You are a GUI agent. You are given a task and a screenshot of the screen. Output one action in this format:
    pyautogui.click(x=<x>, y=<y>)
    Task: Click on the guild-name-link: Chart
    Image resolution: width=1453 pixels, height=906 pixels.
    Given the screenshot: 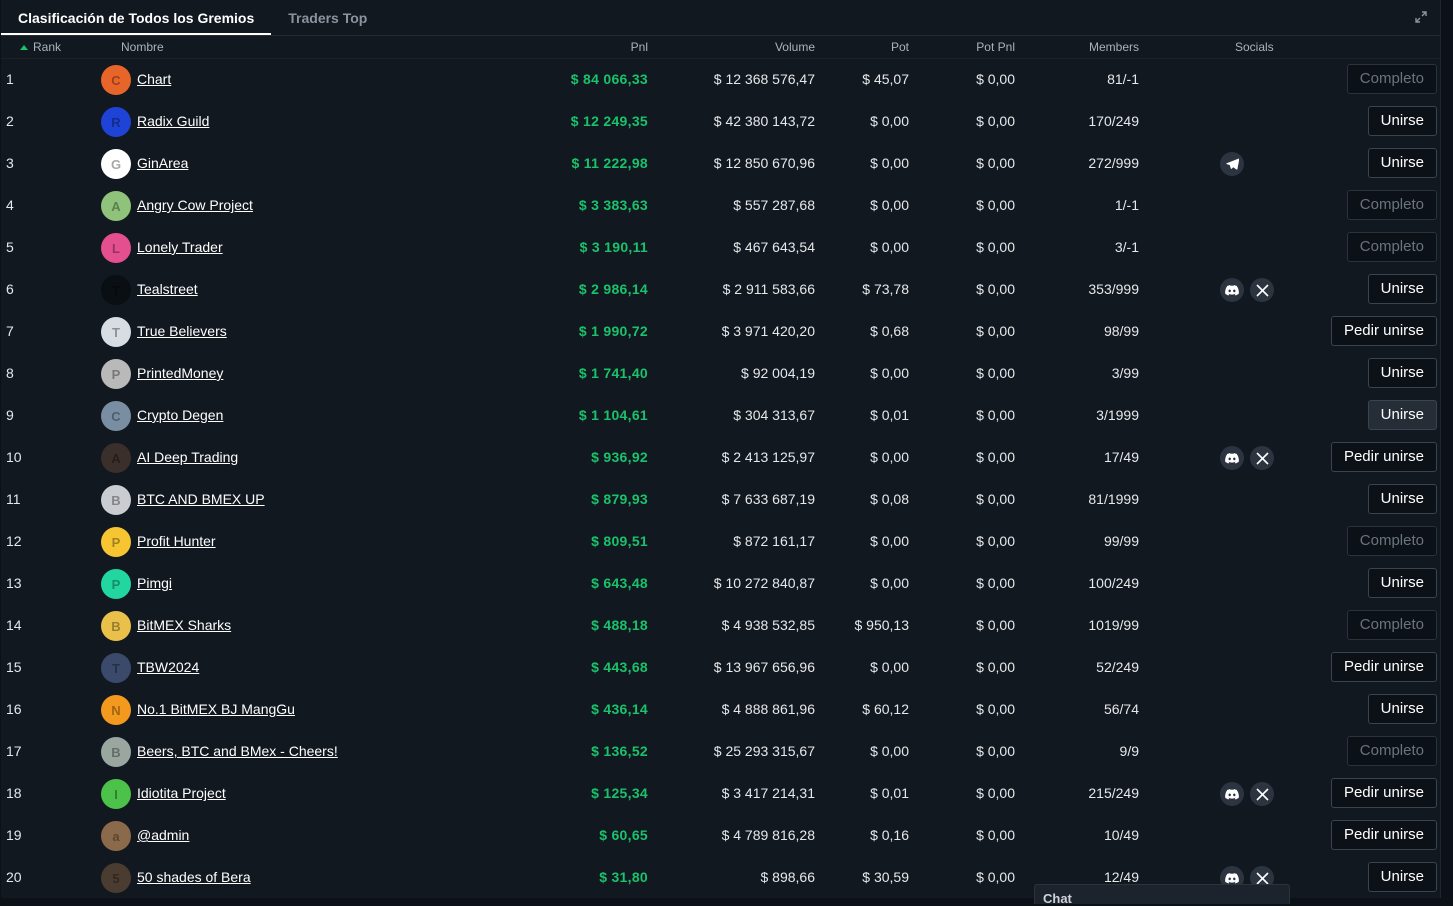 What is the action you would take?
    pyautogui.click(x=154, y=79)
    